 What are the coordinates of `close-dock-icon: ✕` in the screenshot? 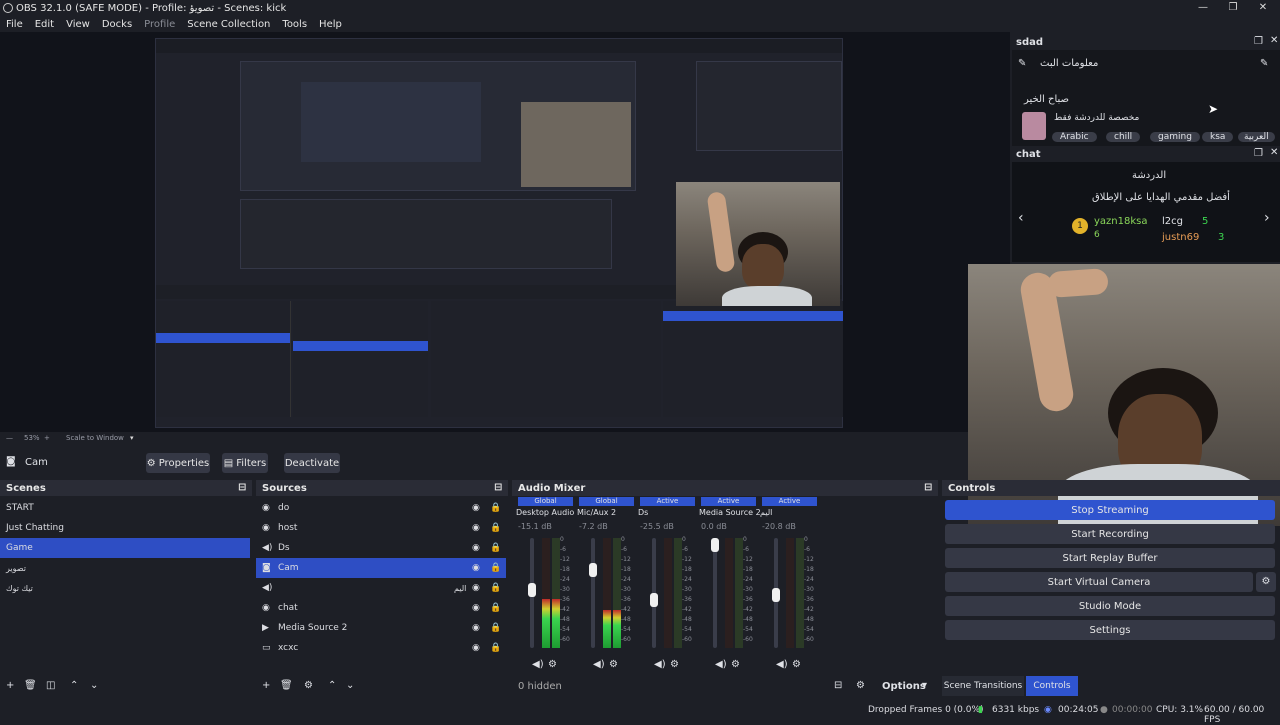 It's located at (1274, 40).